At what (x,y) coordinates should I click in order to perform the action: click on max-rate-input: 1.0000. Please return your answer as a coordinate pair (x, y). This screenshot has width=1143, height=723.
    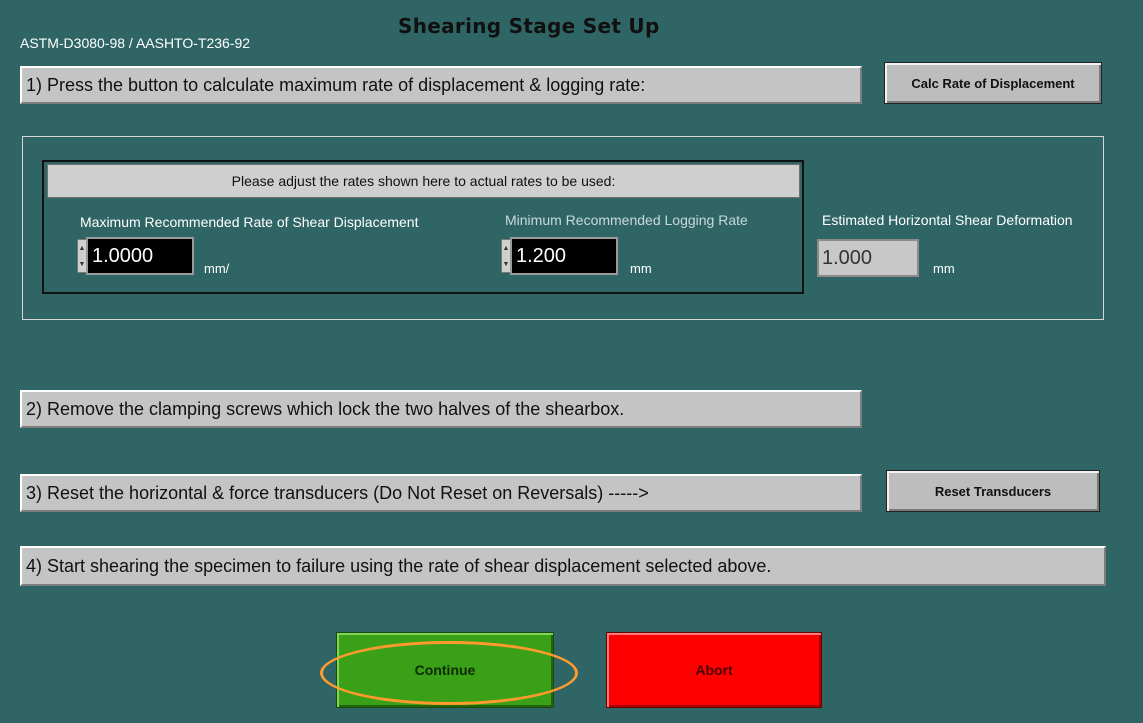
    Looking at the image, I should click on (140, 256).